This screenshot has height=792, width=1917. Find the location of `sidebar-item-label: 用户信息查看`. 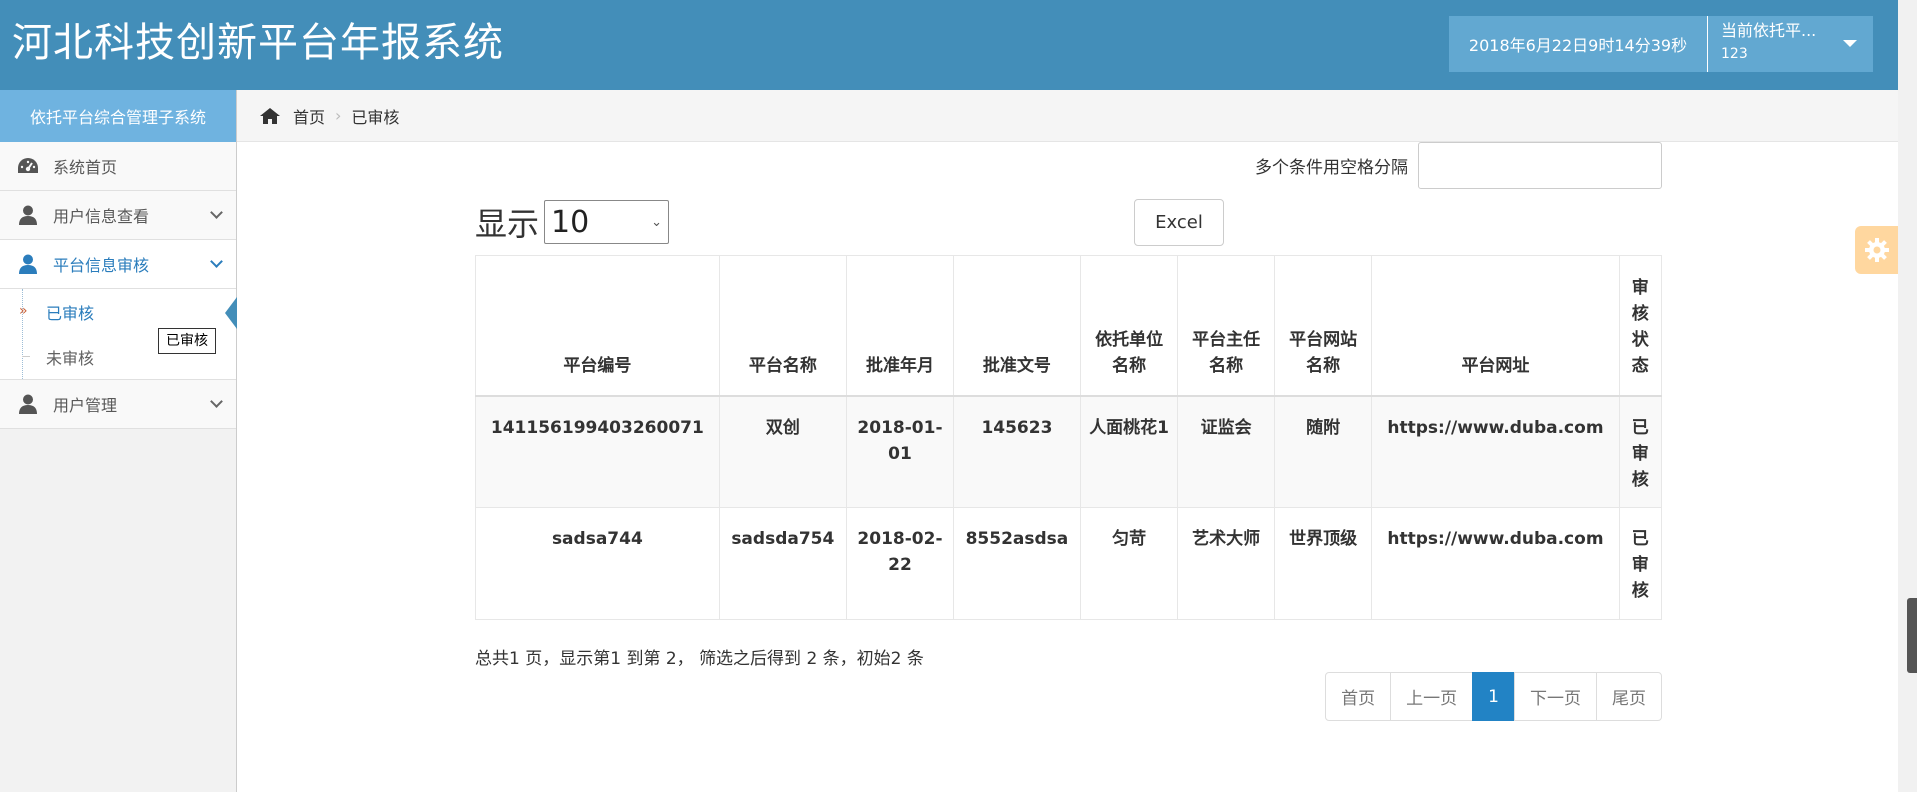

sidebar-item-label: 用户信息查看 is located at coordinates (101, 216).